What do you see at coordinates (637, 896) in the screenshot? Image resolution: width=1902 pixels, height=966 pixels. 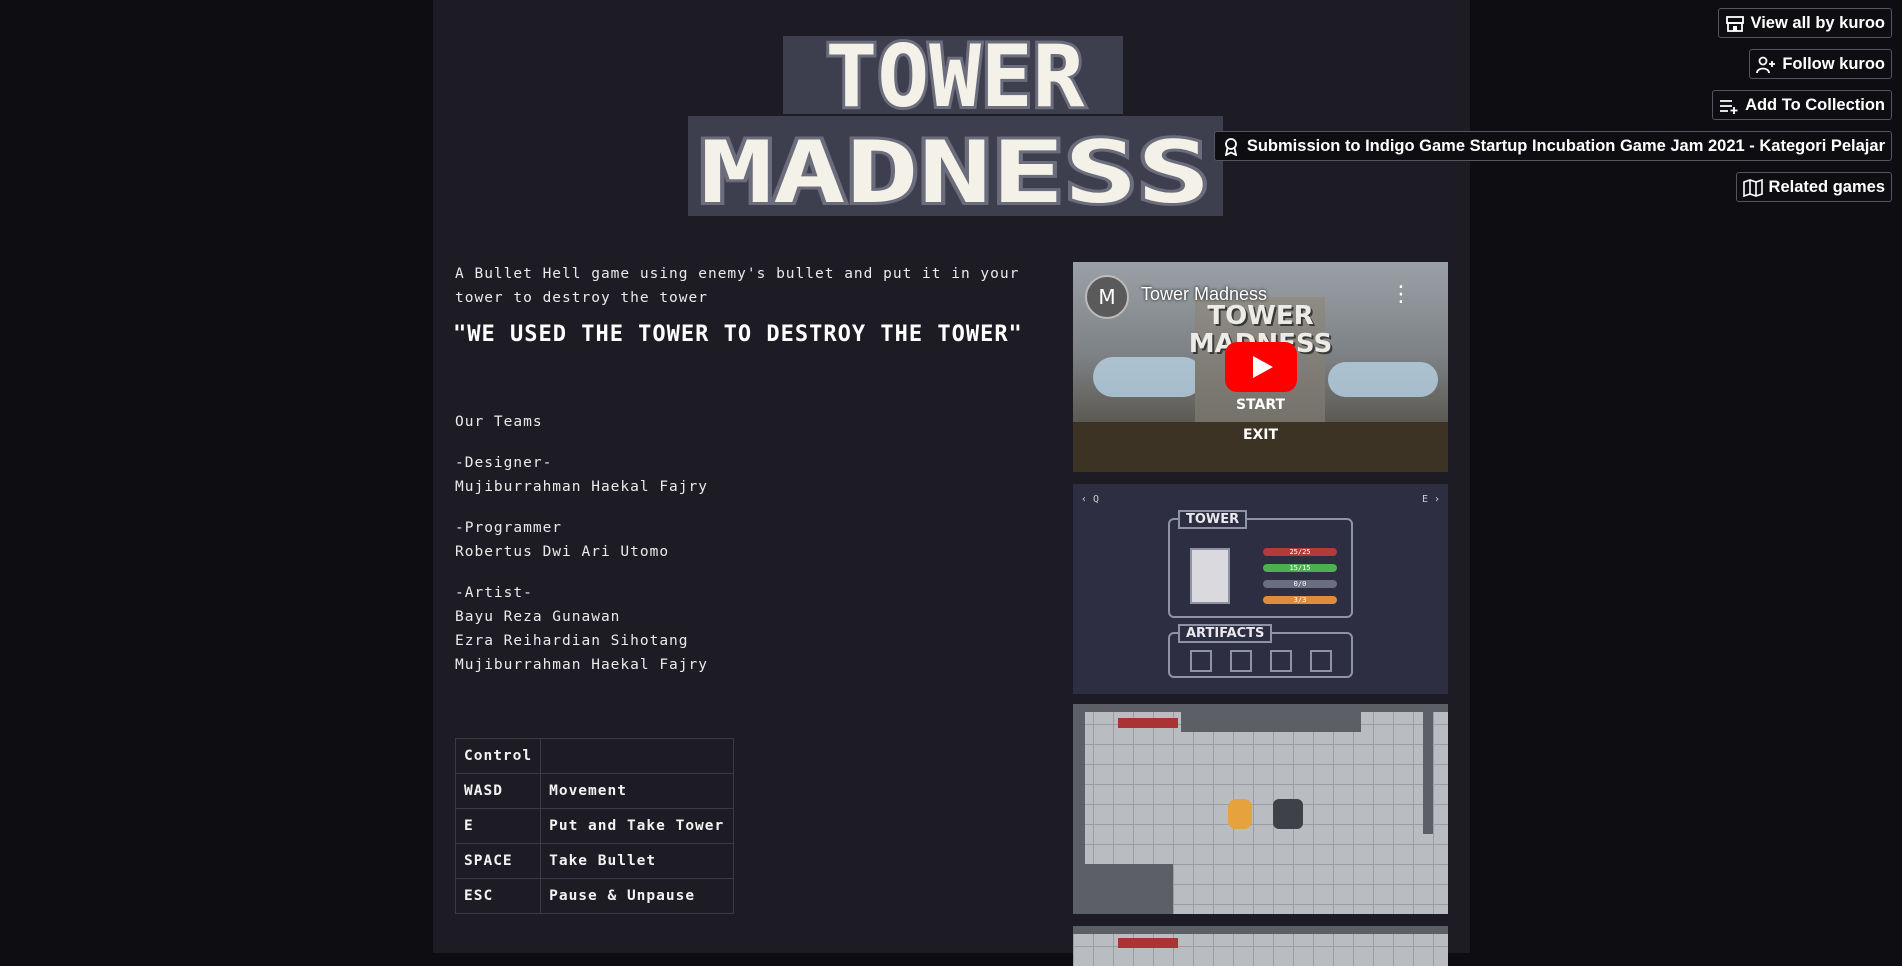 I see `table-cell: Pause & Unpause` at bounding box center [637, 896].